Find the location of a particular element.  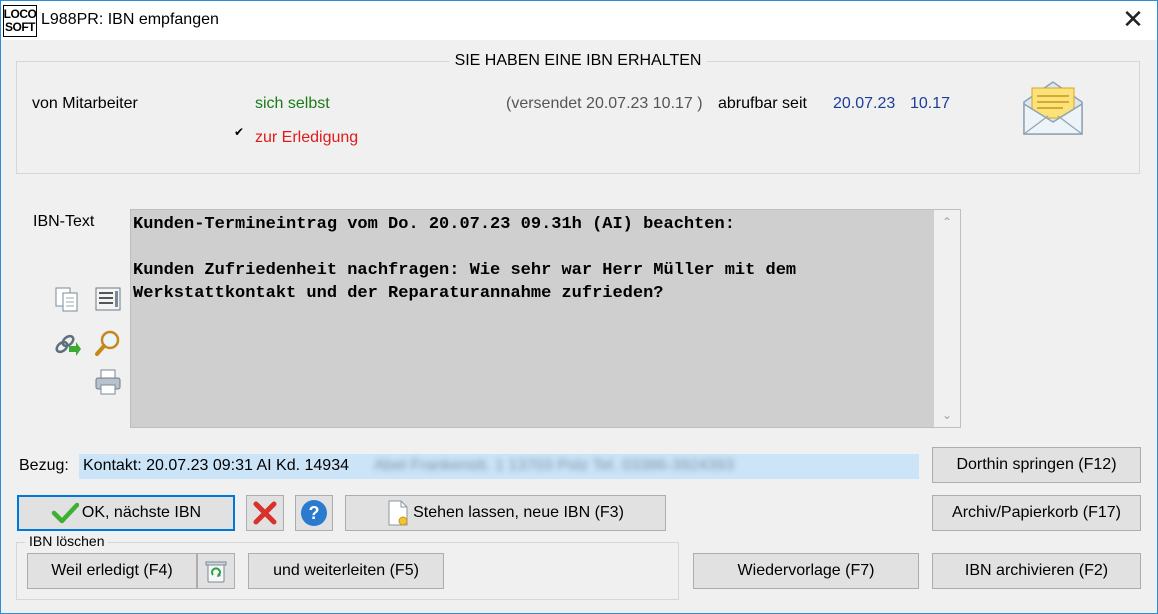

from-value: sich selbst is located at coordinates (292, 103).